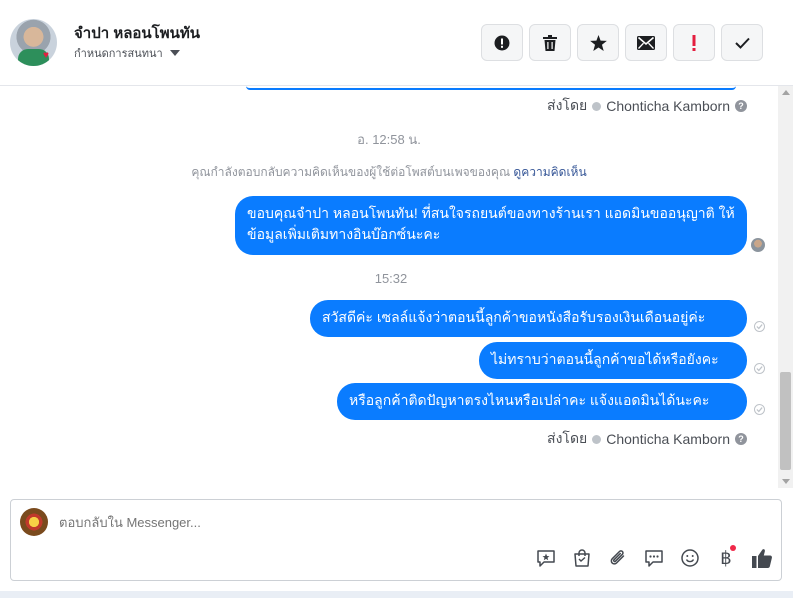 Image resolution: width=793 pixels, height=598 pixels. I want to click on schedule-label: กำหนดการสนทนา, so click(118, 54).